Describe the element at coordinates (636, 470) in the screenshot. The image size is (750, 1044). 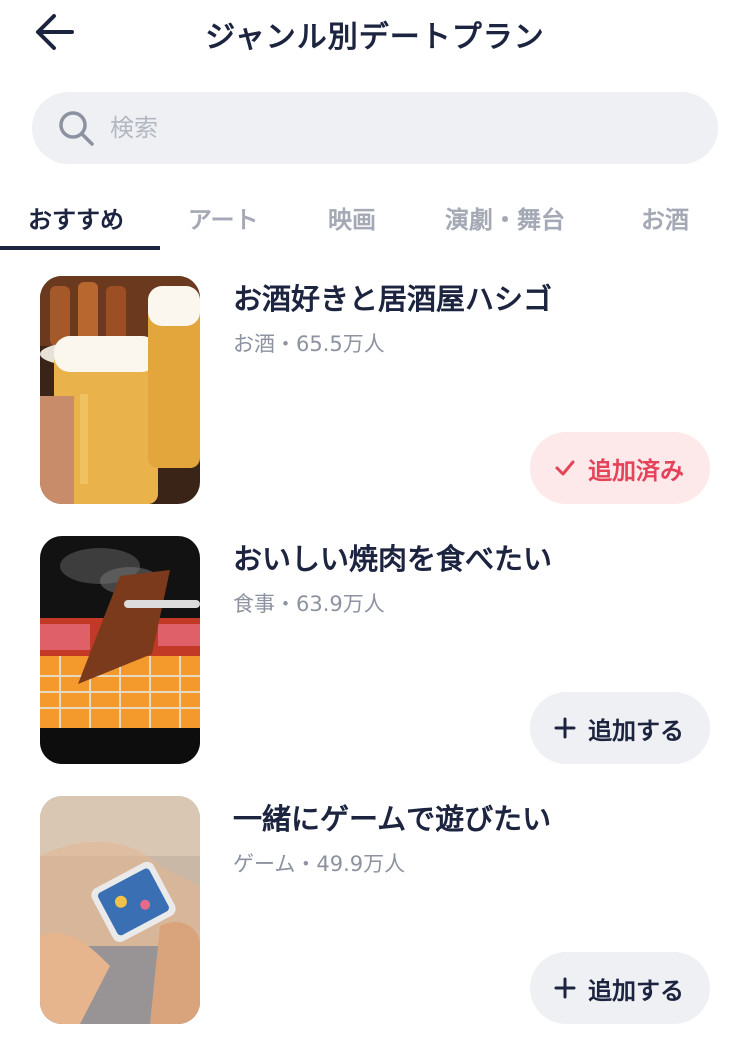
I see `added-button-label: 追加済み` at that location.